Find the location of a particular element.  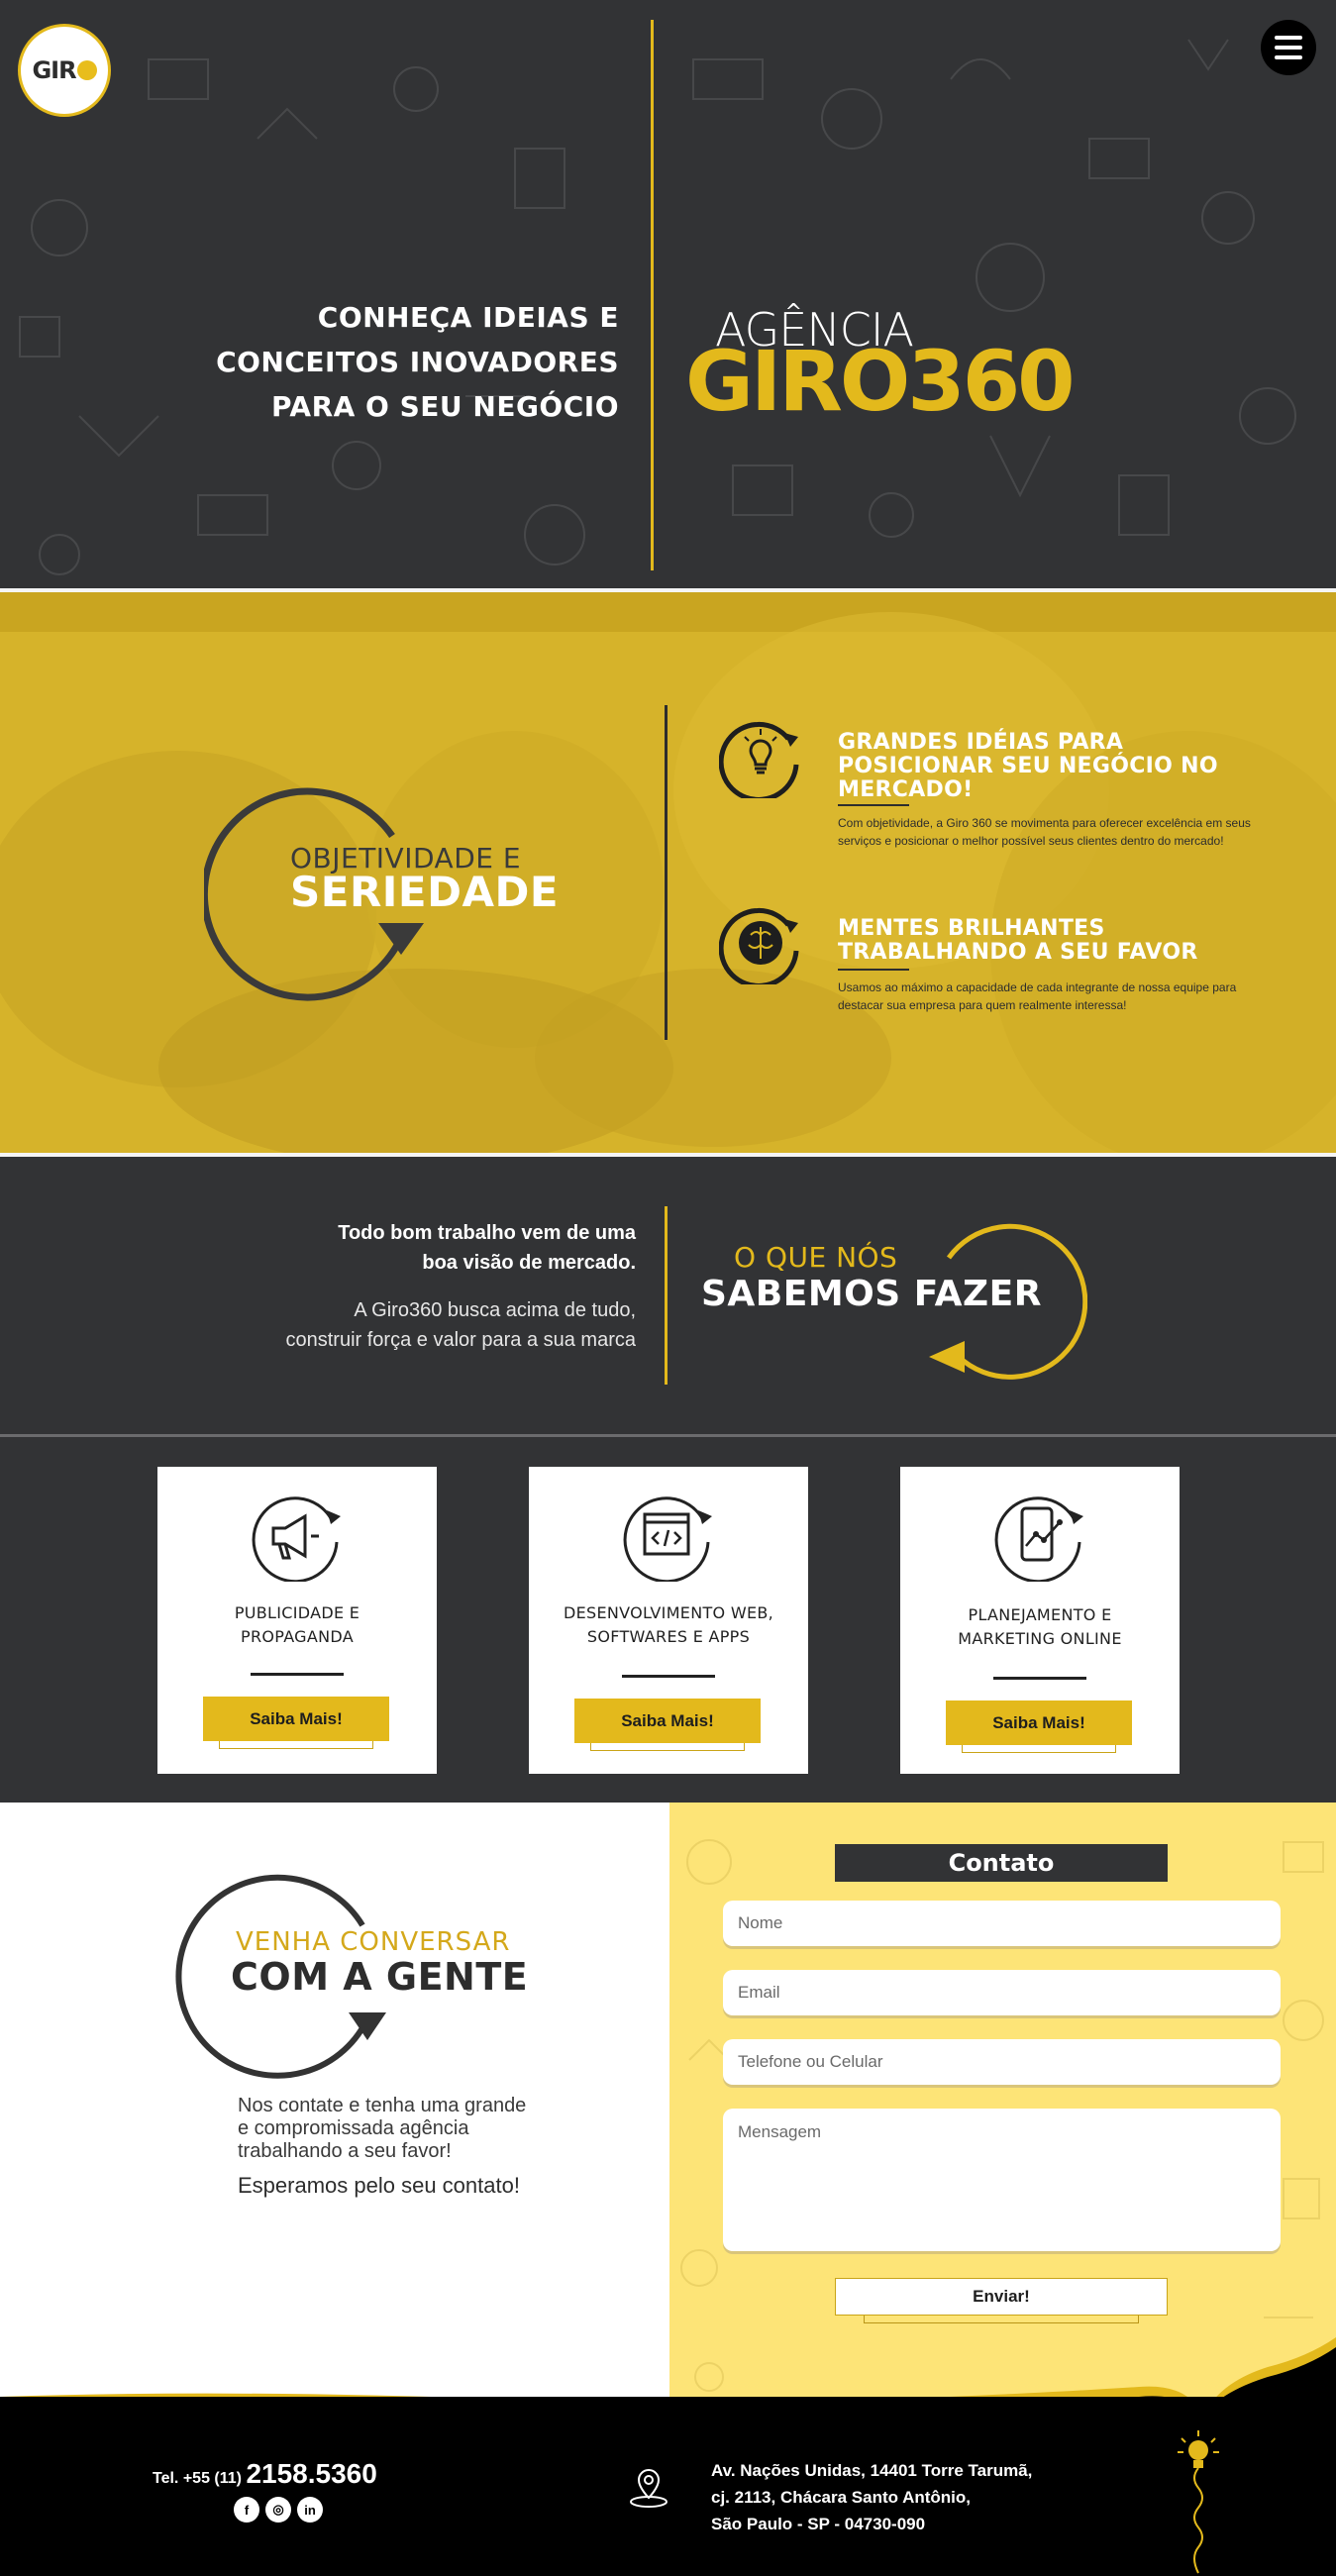

phone-prefix: Tel. +55 (11) is located at coordinates (197, 2478).